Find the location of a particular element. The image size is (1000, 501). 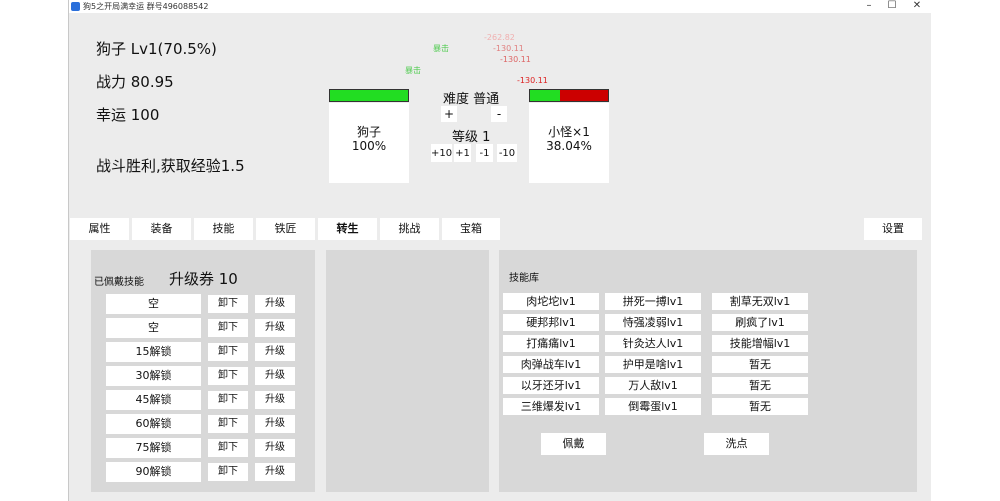

player-power: 战力 80.95 is located at coordinates (135, 82).